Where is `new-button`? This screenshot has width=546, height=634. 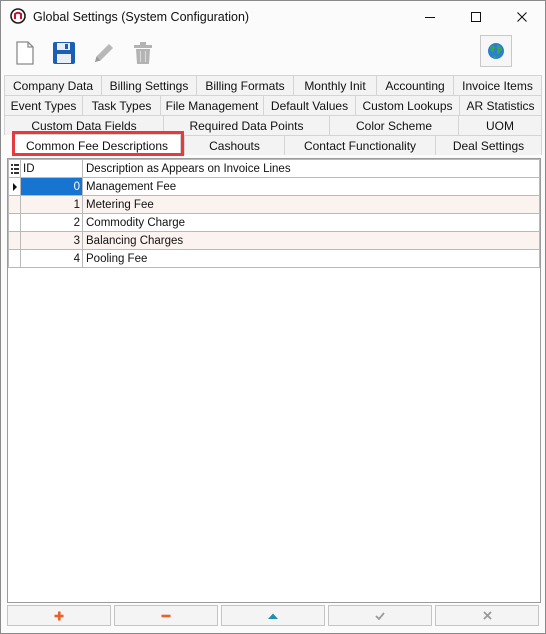 new-button is located at coordinates (25, 53).